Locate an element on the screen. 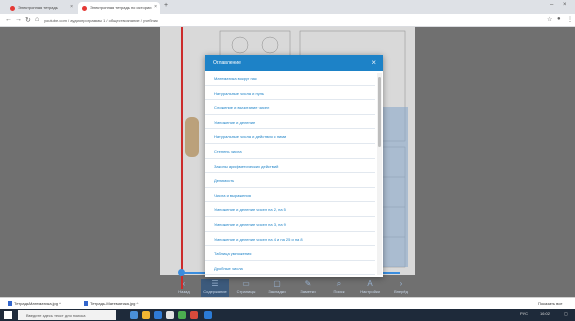 Image resolution: width=575 pixels, height=321 pixels. search-icon: ⌕ is located at coordinates (339, 283).